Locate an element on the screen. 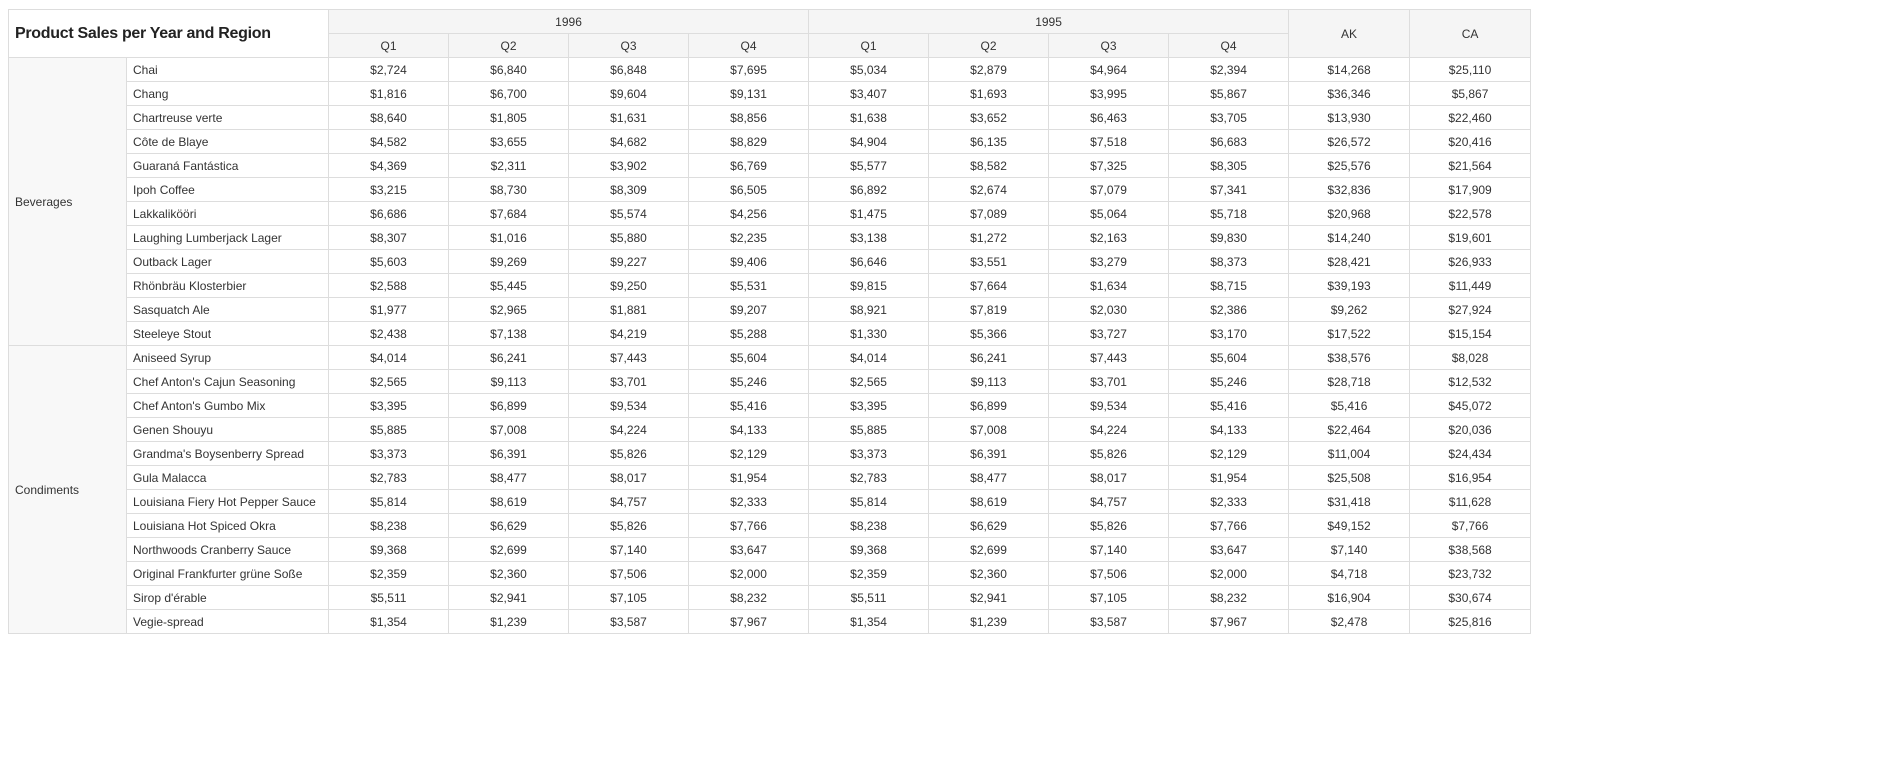  value-cell: $7,089 is located at coordinates (989, 213).